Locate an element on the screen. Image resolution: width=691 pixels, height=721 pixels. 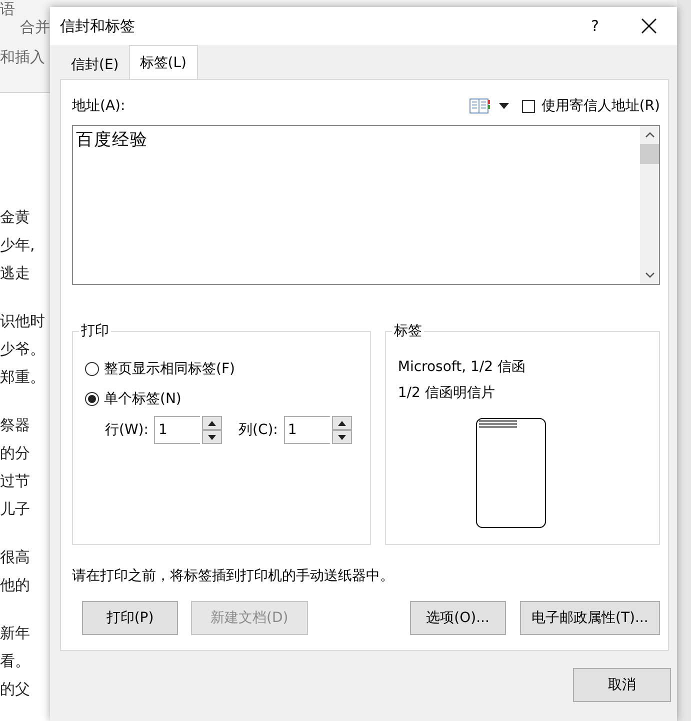
dialog-button: 打印(P) is located at coordinates (130, 618).